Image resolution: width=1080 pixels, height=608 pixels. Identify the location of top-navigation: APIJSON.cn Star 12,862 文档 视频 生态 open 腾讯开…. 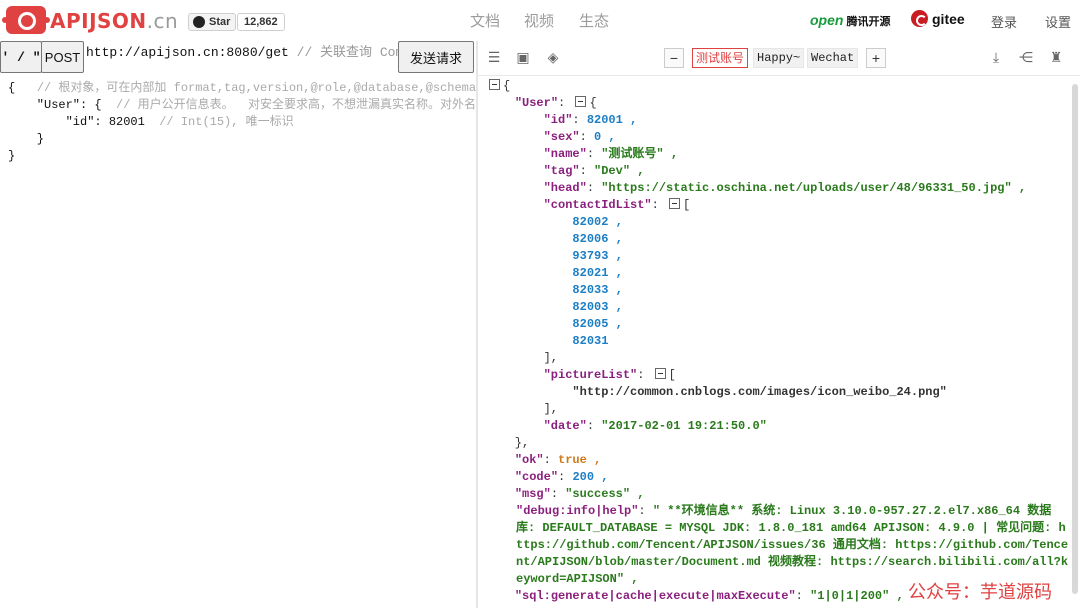
(540, 20).